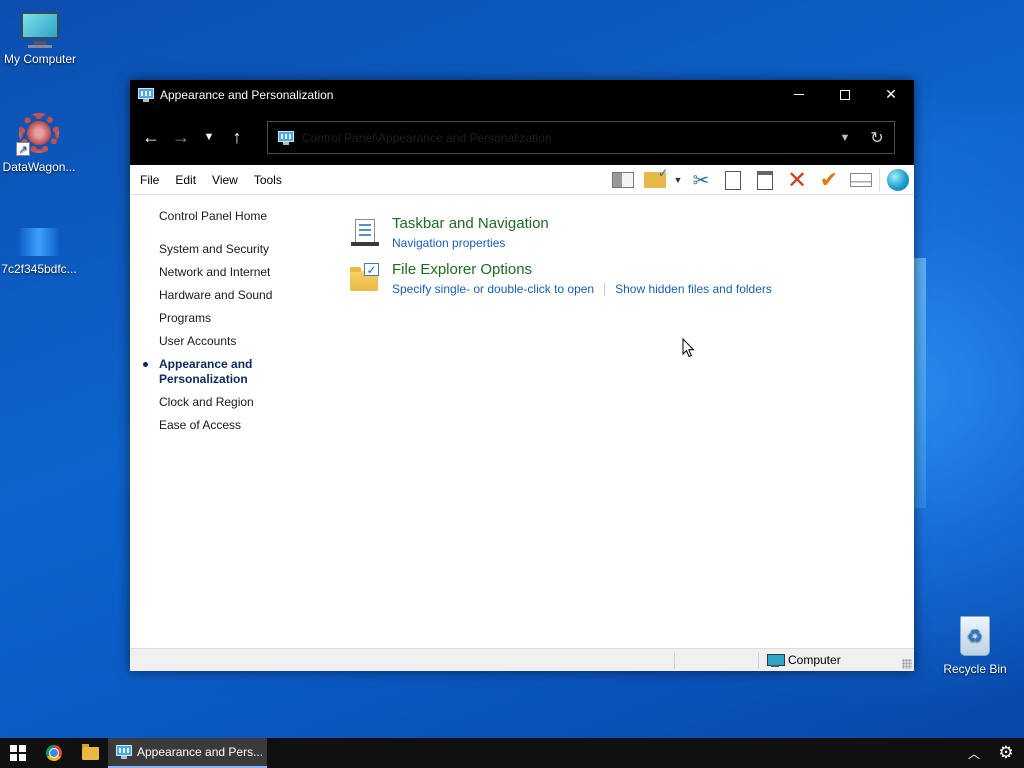 The height and width of the screenshot is (768, 1024). What do you see at coordinates (623, 180) in the screenshot?
I see `preview-pane-button` at bounding box center [623, 180].